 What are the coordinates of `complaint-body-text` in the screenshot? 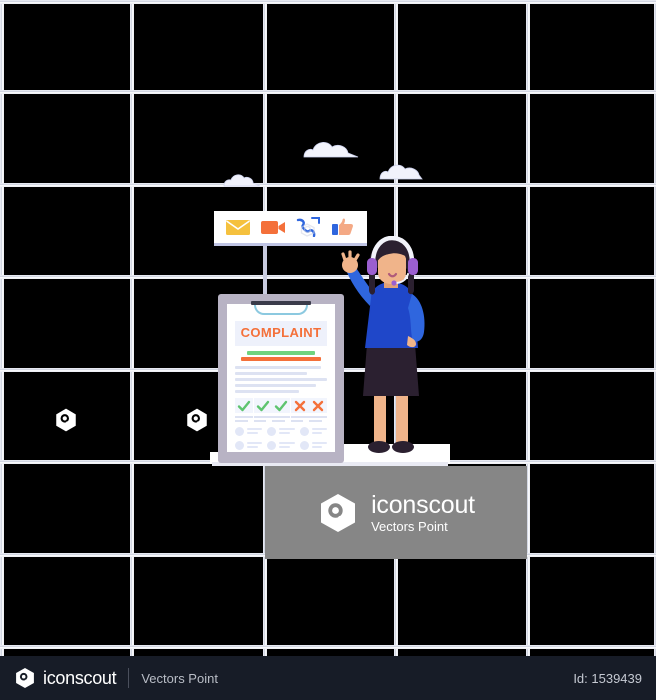 It's located at (281, 379).